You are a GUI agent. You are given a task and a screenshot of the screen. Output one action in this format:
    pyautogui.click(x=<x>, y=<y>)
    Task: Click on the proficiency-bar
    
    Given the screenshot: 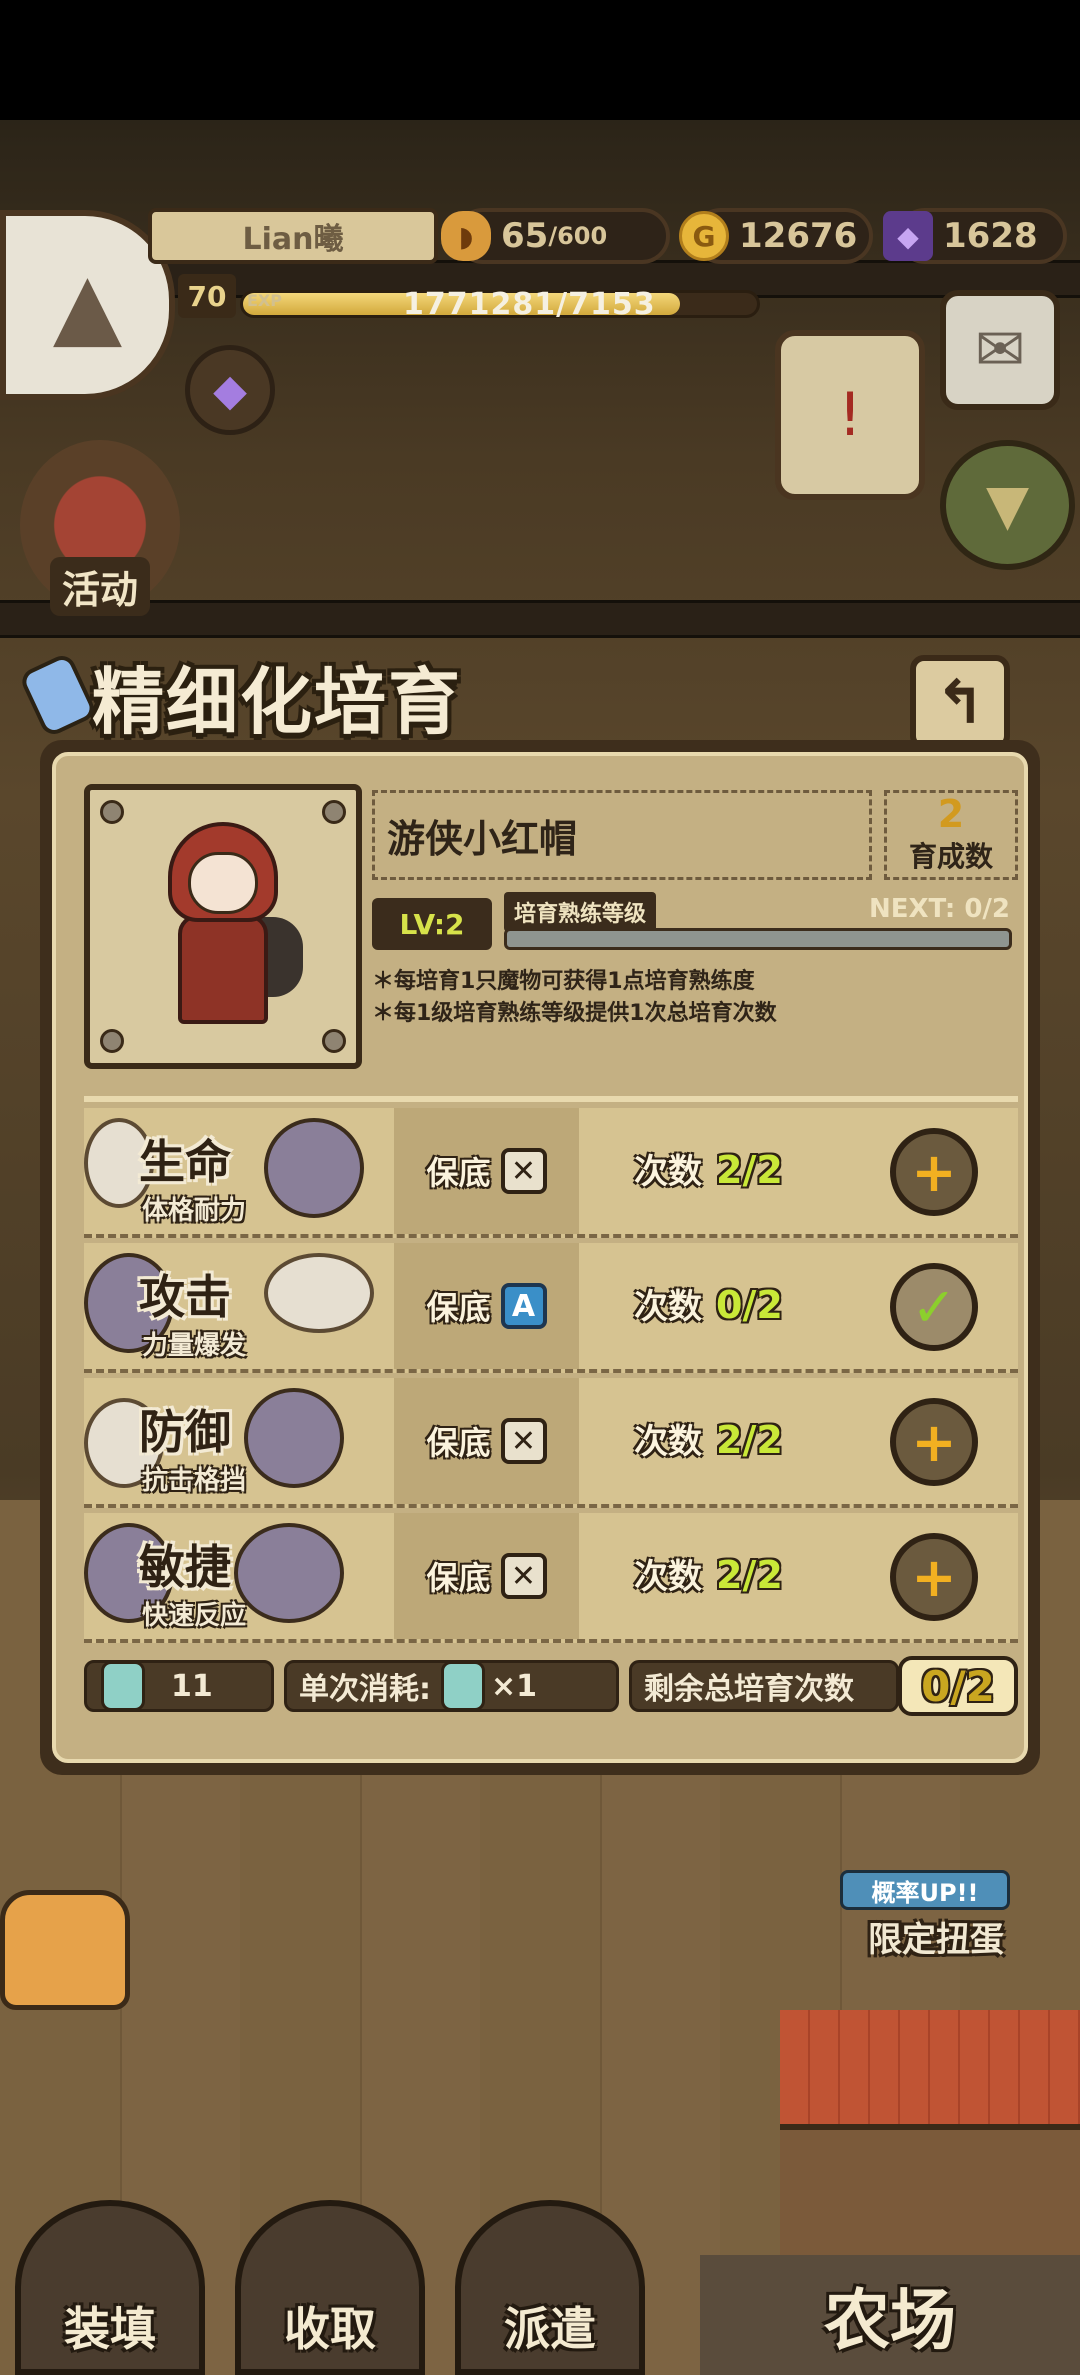 What is the action you would take?
    pyautogui.click(x=758, y=939)
    